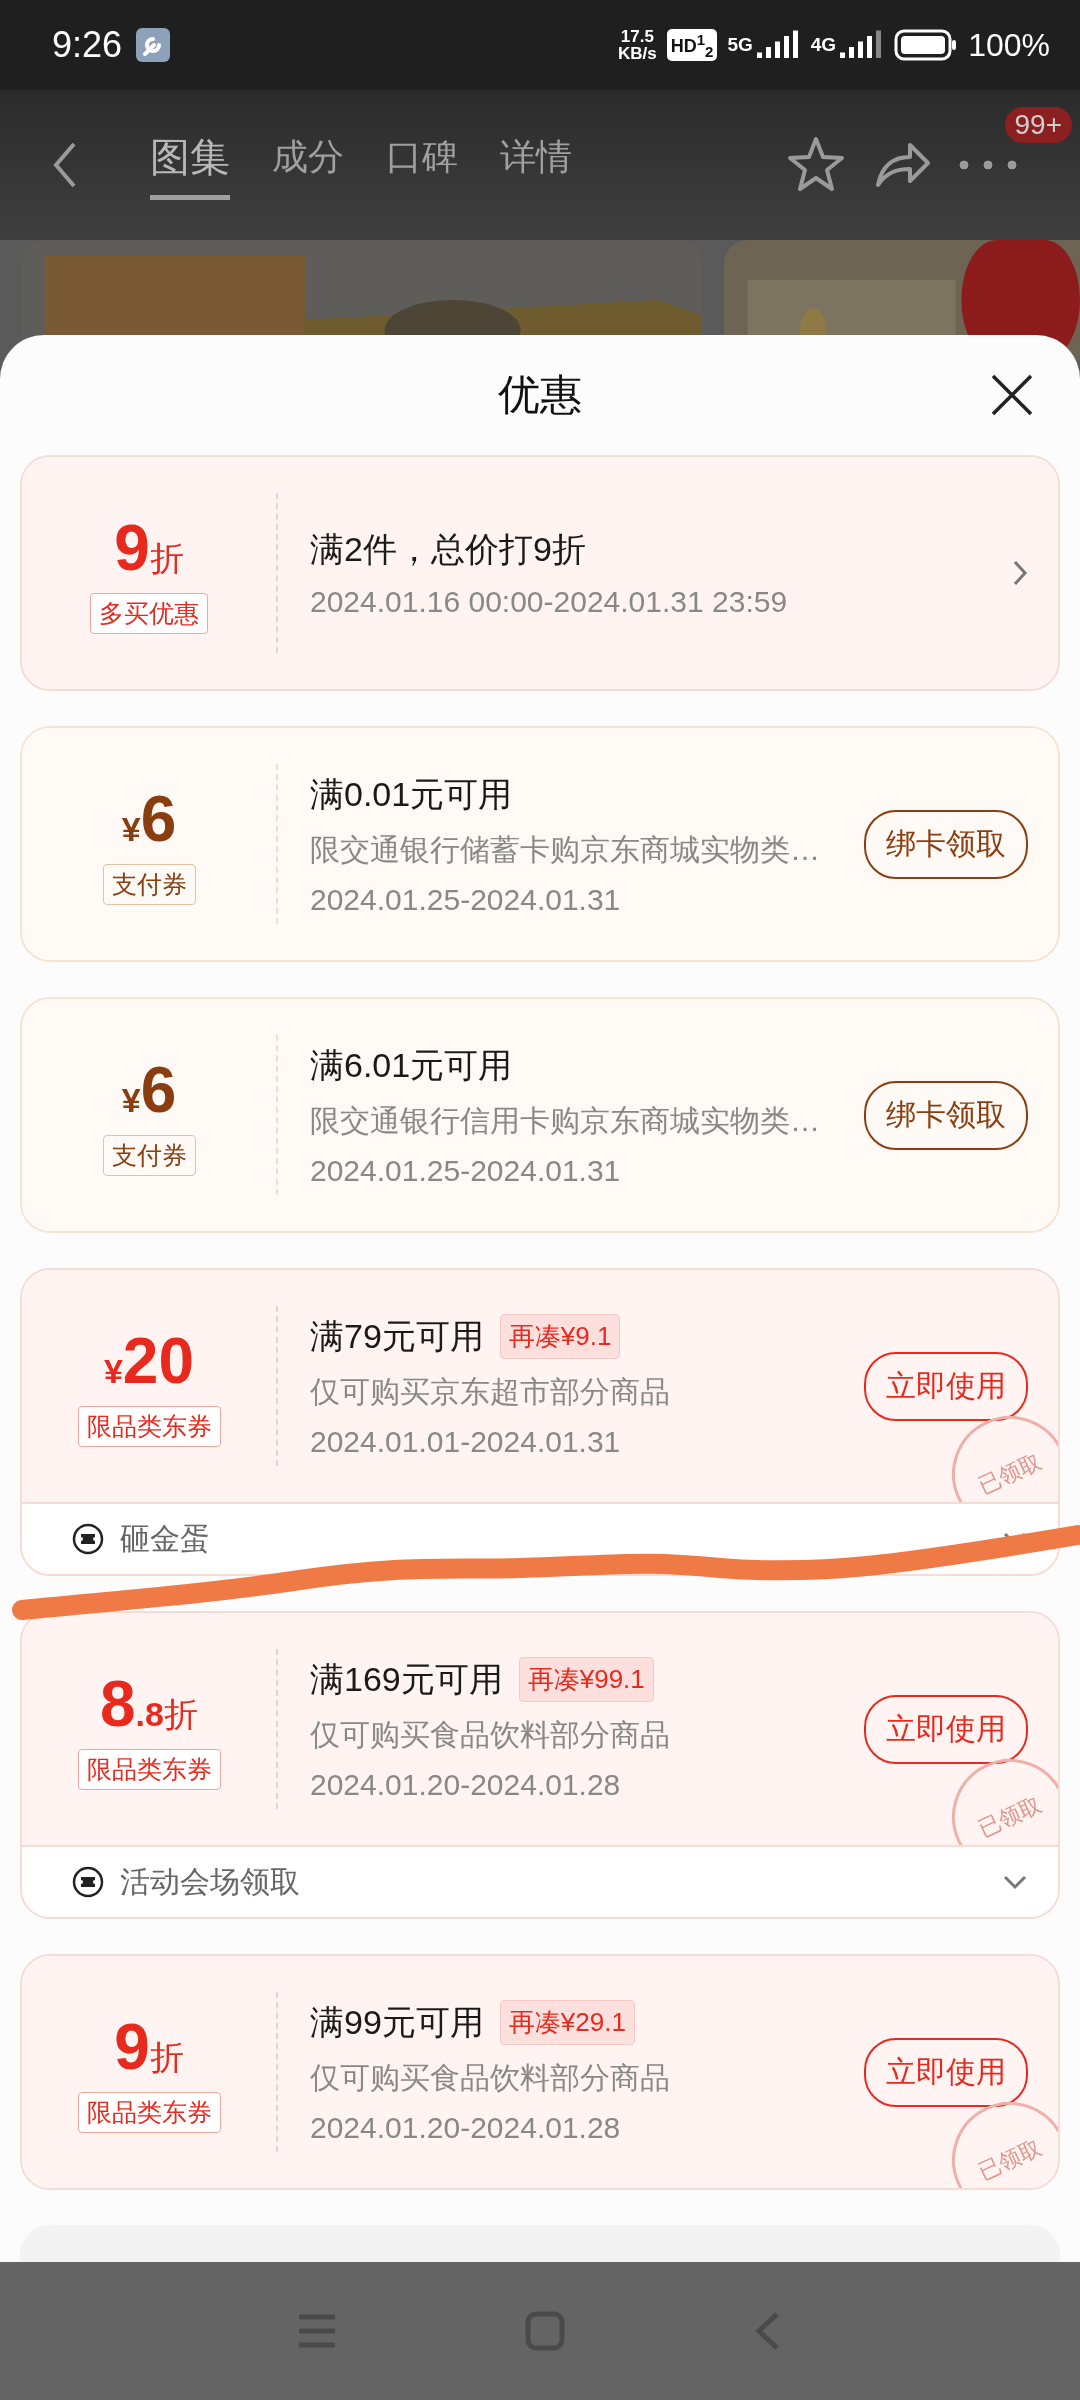 The image size is (1080, 2400). What do you see at coordinates (1015, 1882) in the screenshot?
I see `chevron-down-icon` at bounding box center [1015, 1882].